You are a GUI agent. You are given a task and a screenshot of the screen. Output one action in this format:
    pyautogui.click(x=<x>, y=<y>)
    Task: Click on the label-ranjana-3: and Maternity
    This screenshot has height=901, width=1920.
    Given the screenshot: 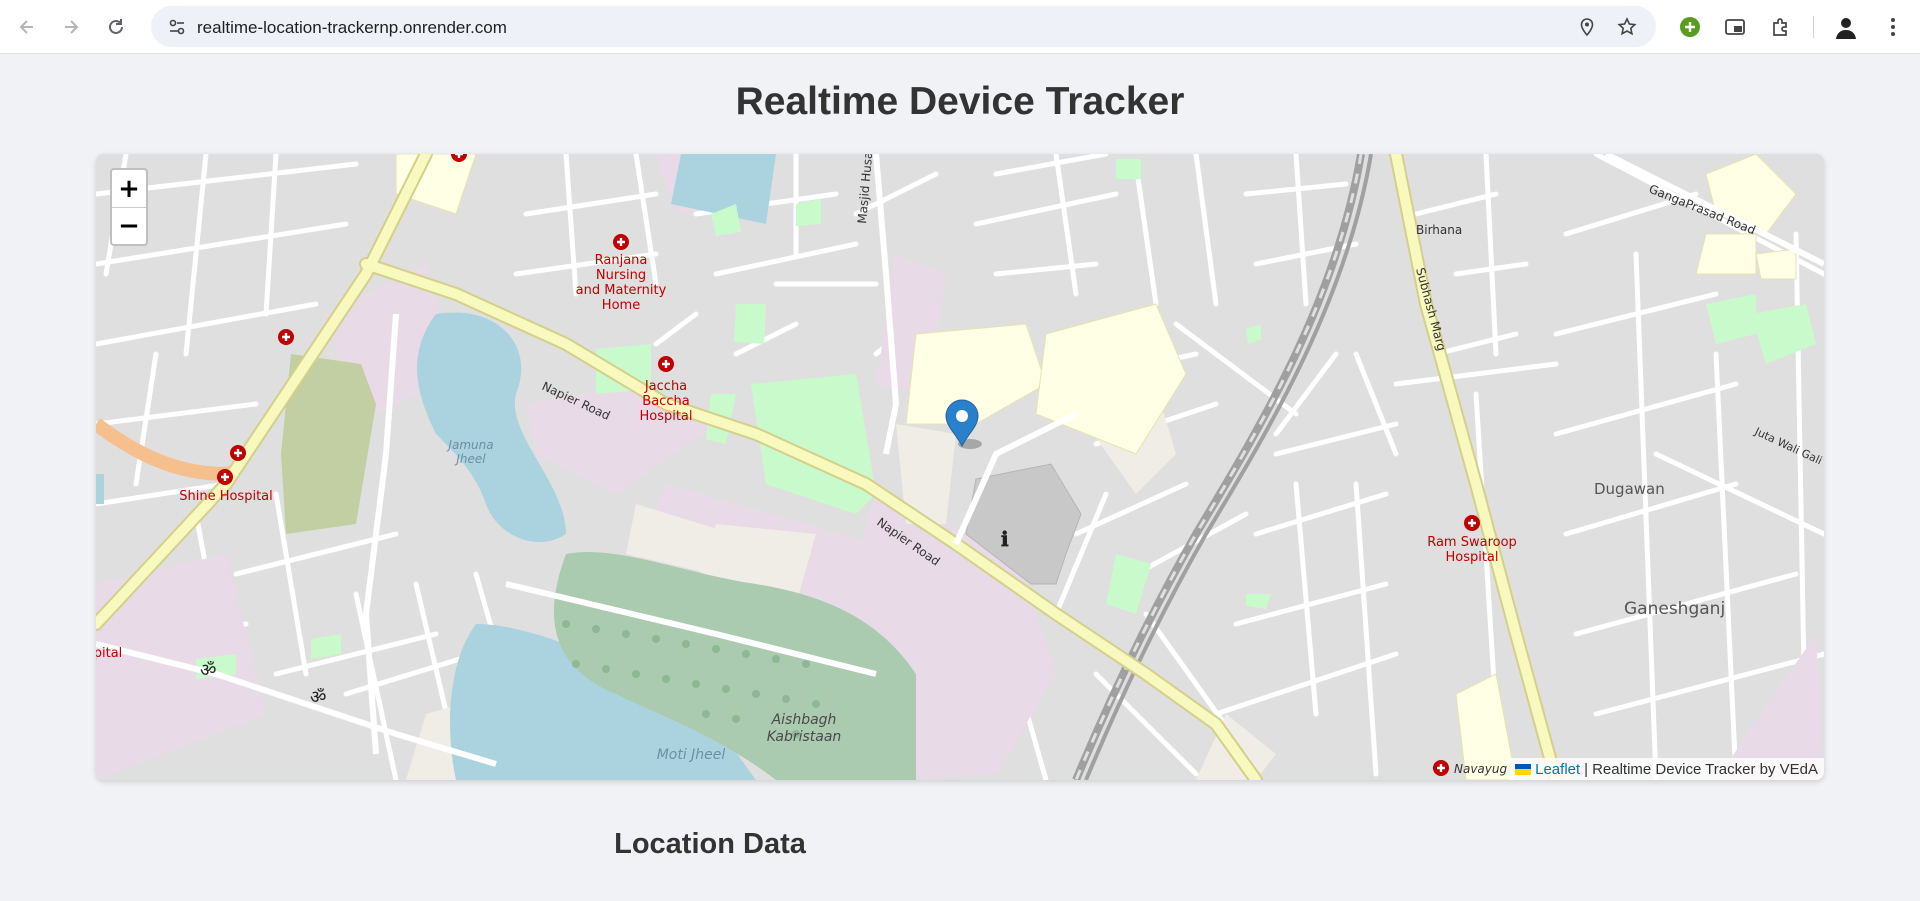 What is the action you would take?
    pyautogui.click(x=621, y=290)
    